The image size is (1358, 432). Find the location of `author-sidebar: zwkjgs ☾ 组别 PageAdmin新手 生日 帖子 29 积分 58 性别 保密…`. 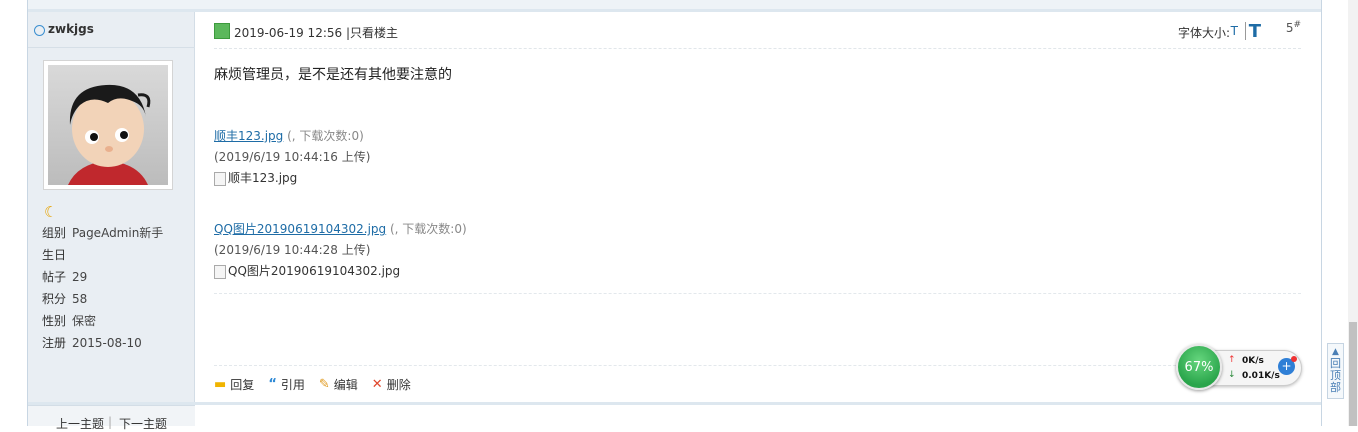

author-sidebar: zwkjgs ☾ 组别 PageAdmin新手 生日 帖子 29 积分 58 性别 保密… is located at coordinates (111, 207).